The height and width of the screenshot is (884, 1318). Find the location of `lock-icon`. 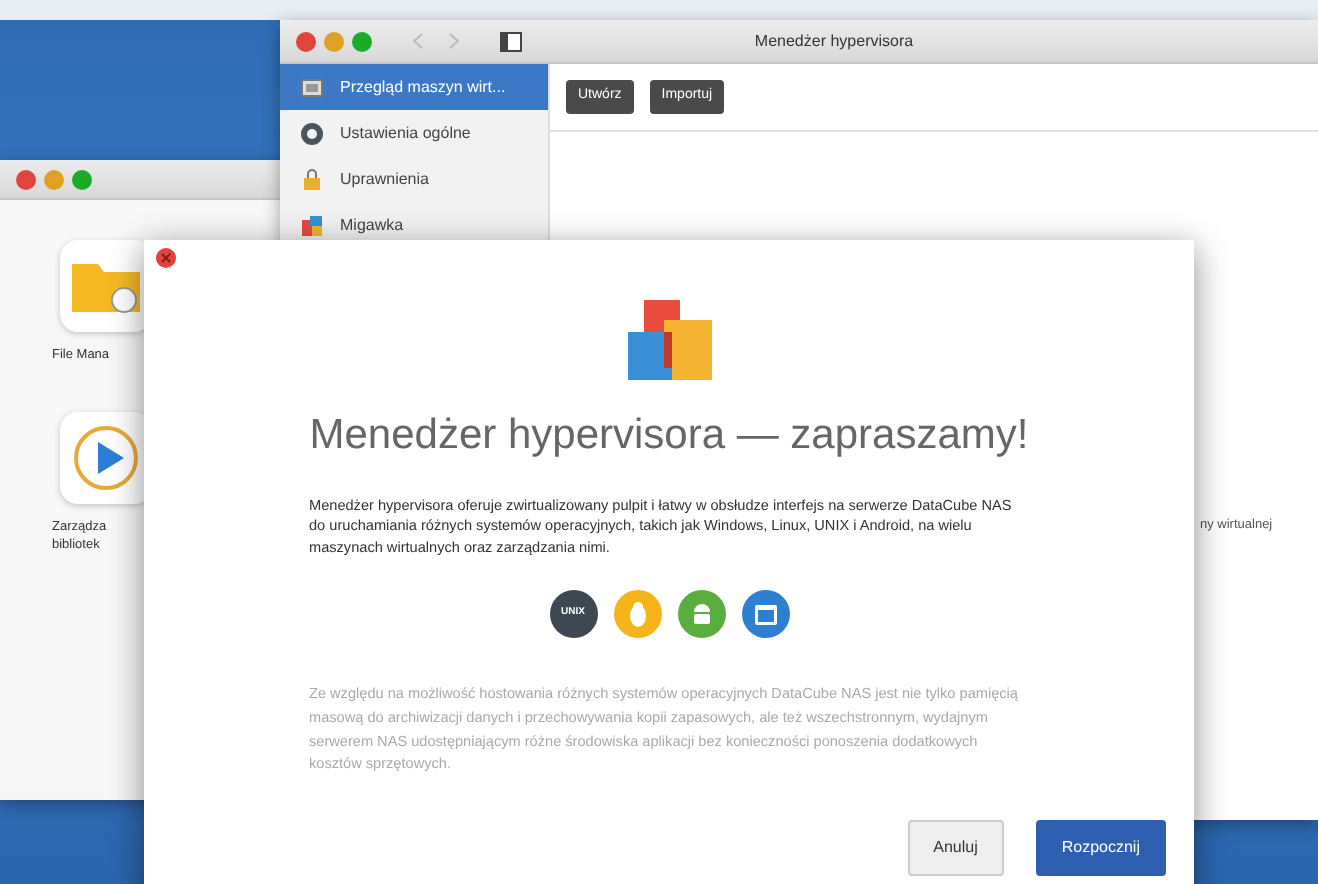

lock-icon is located at coordinates (312, 179).